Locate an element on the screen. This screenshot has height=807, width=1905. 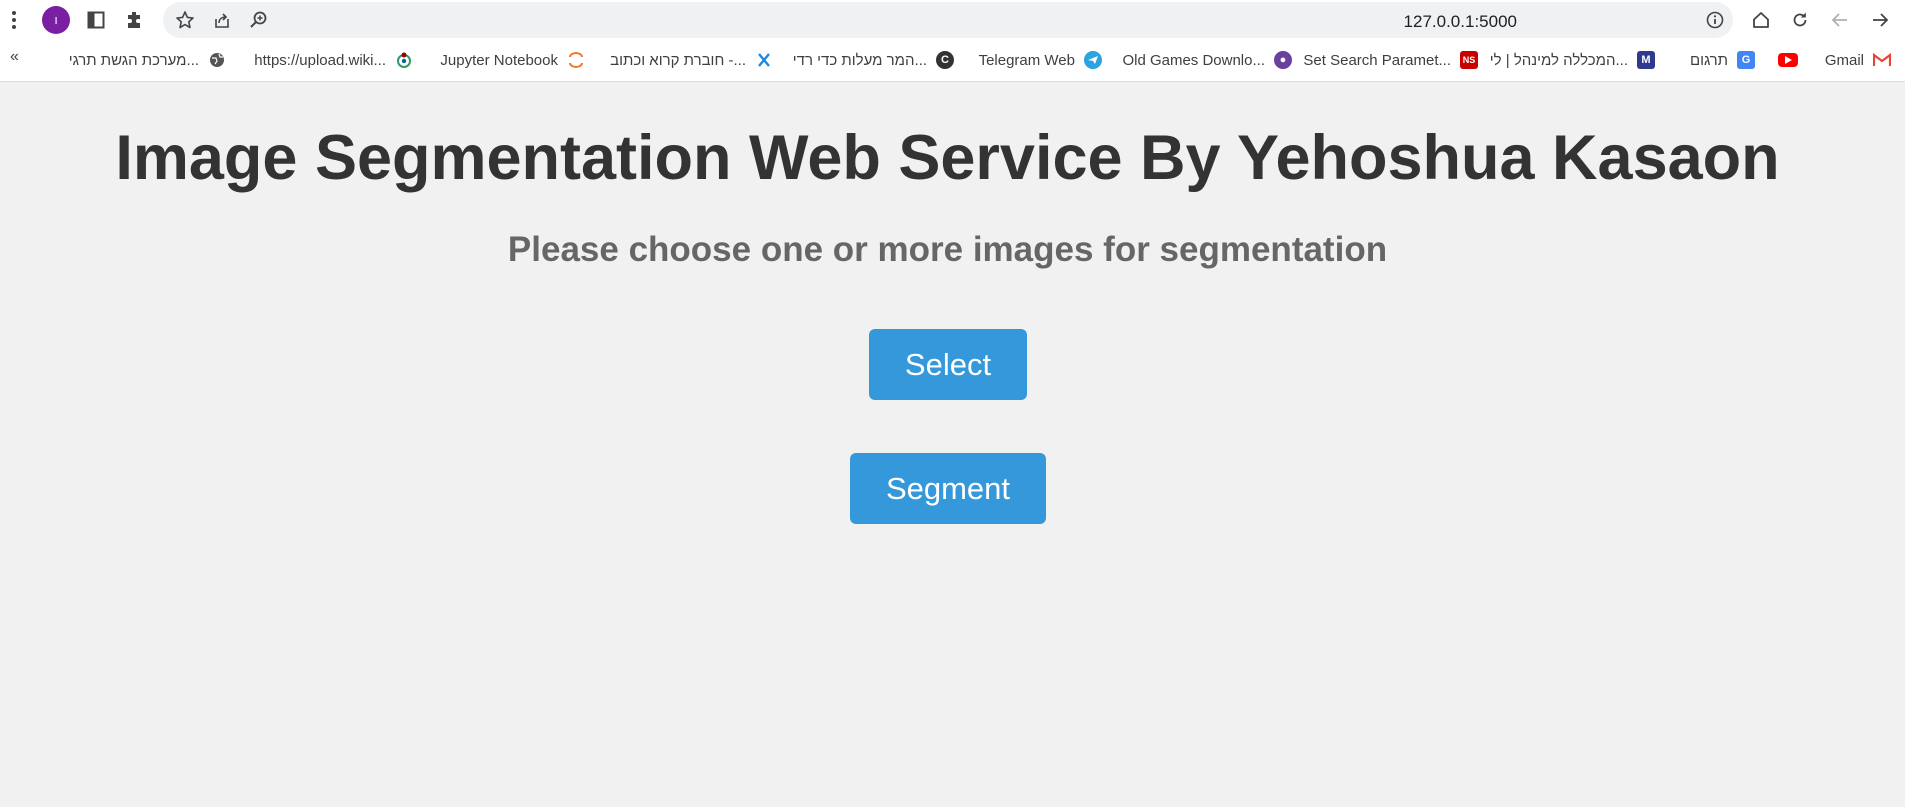
bookmark-converter: המר מעלות כדי רדי... C is located at coordinates (873, 60).